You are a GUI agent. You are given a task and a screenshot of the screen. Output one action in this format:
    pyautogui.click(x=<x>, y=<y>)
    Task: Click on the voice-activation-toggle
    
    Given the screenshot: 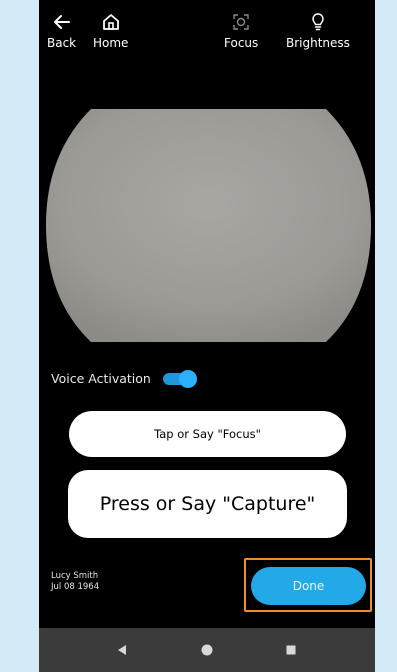 What is the action you would take?
    pyautogui.click(x=179, y=379)
    